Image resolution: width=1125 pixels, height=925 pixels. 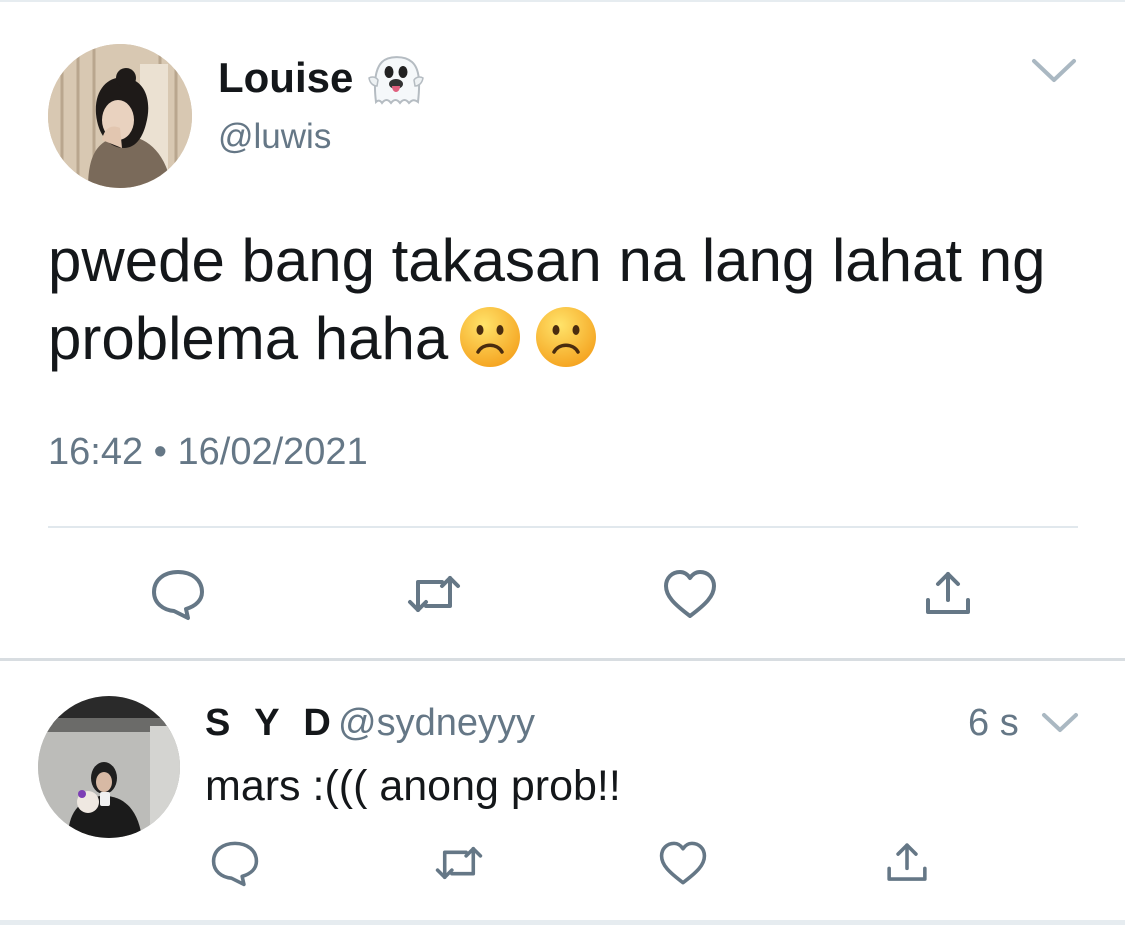 What do you see at coordinates (285, 78) in the screenshot?
I see `display-name: Louise` at bounding box center [285, 78].